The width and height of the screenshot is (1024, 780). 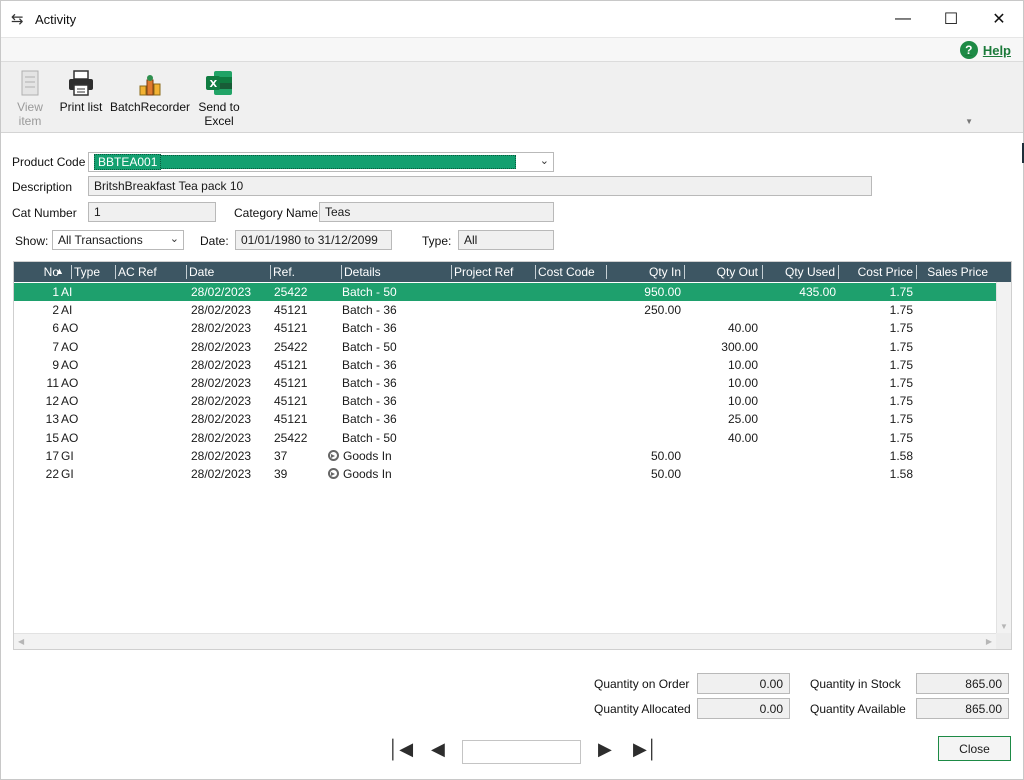 I want to click on table-row: 9 AO 28/02/2023 45121 Batch - 36 10.00 1.75, so click(x=505, y=365).